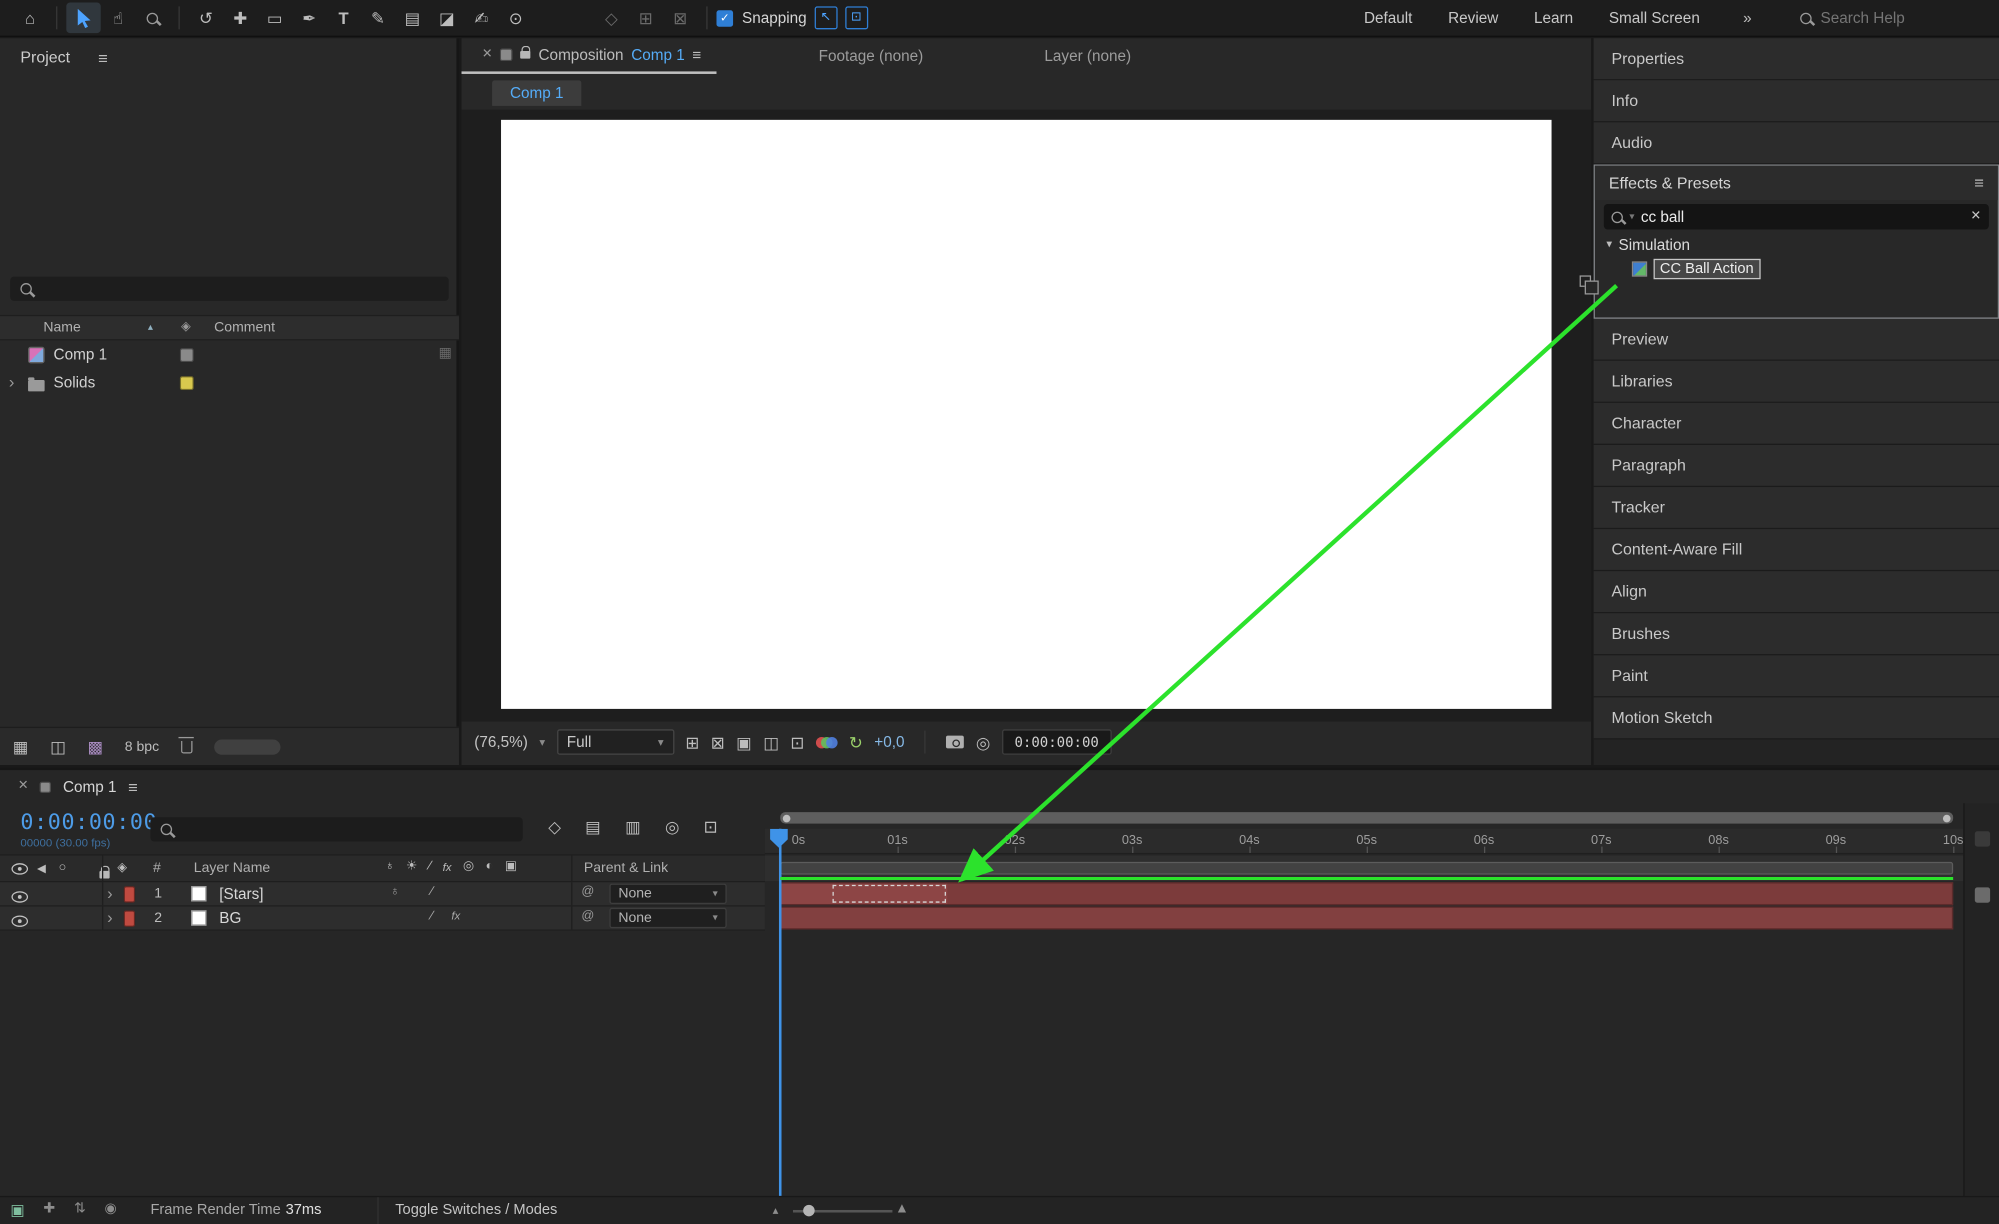 The width and height of the screenshot is (1999, 1224). What do you see at coordinates (1796, 59) in the screenshot?
I see `panel-tab-properties: Properties` at bounding box center [1796, 59].